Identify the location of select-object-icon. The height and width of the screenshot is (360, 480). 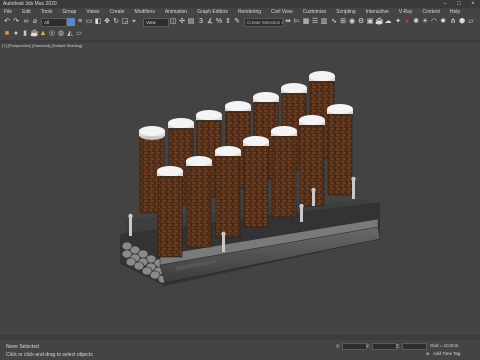
(71, 22).